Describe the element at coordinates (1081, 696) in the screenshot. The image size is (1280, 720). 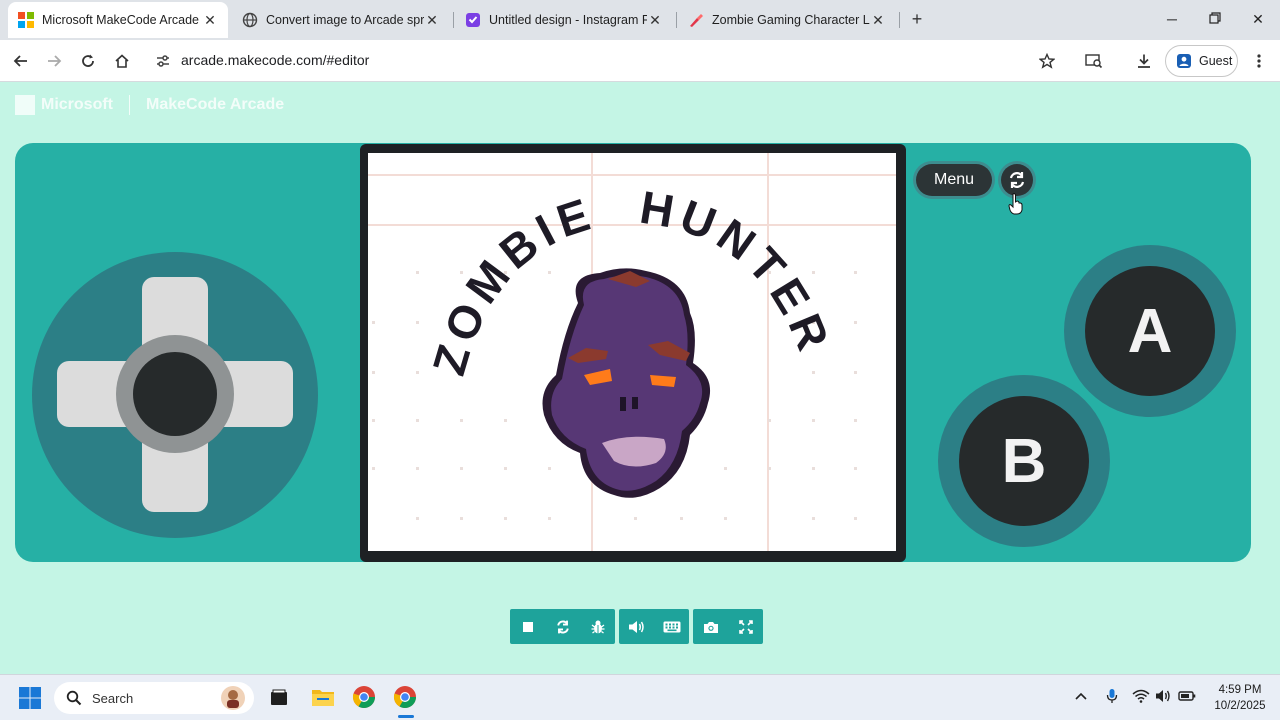
I see `show-hidden-icons-chevron-icon` at that location.